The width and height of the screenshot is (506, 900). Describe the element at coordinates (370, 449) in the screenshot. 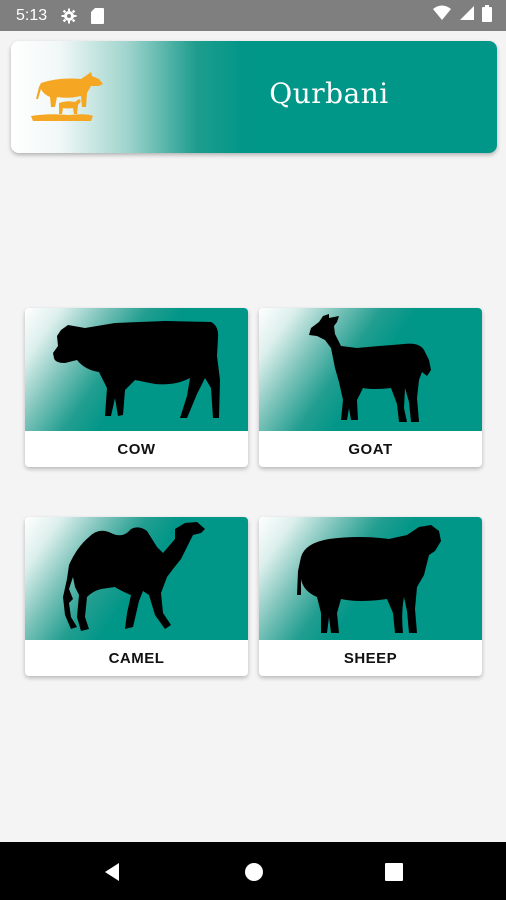

I see `animal-label: GOAT` at that location.